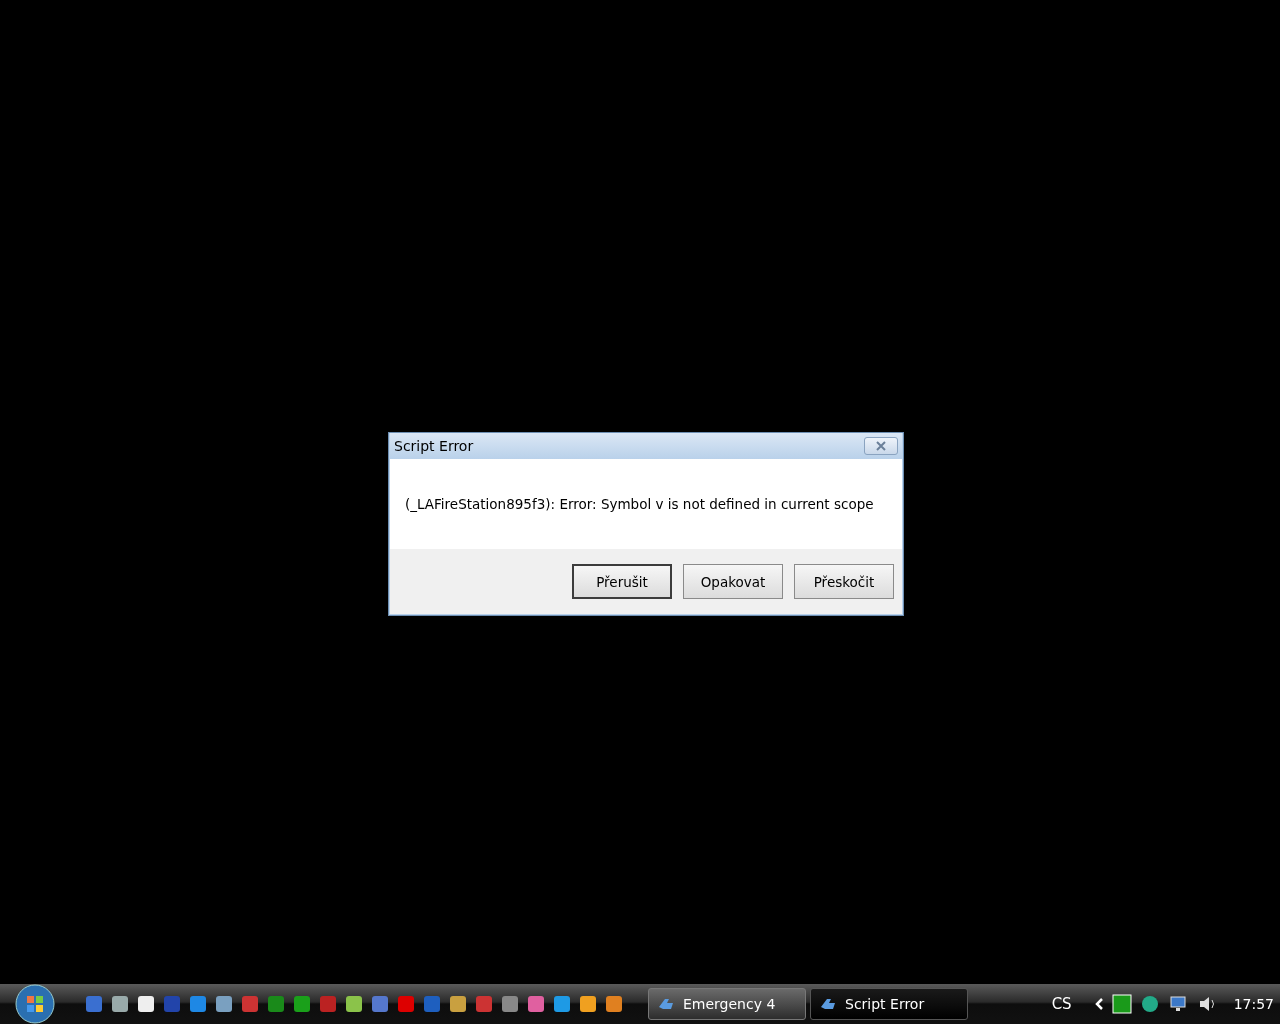  I want to click on close-icon, so click(881, 446).